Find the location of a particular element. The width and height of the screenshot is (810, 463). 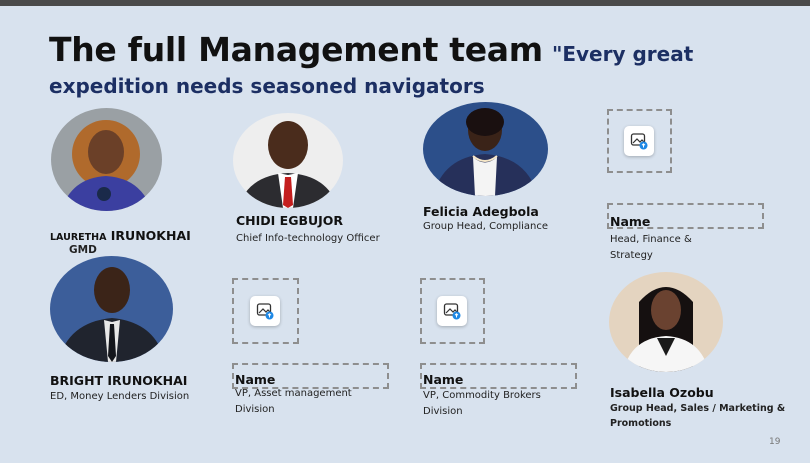

photo-isabella is located at coordinates (666, 322).